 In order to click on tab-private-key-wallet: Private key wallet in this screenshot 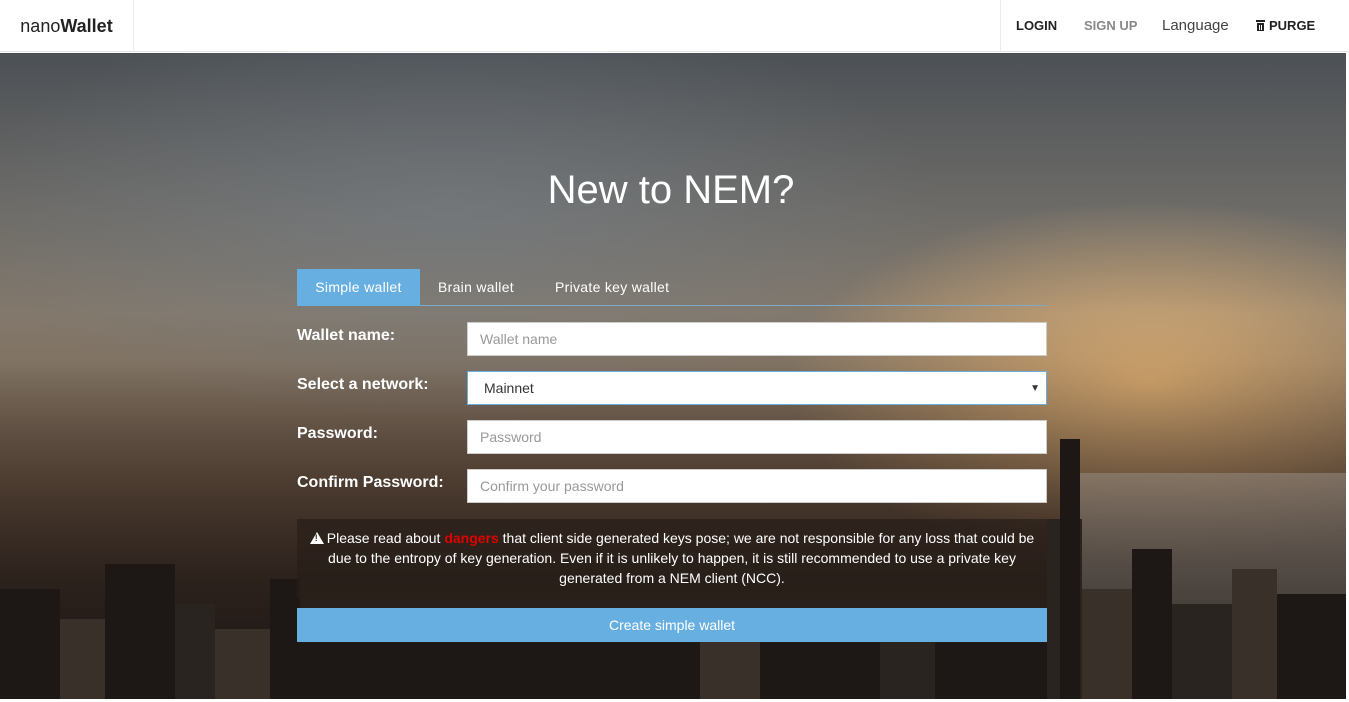, I will do `click(612, 287)`.